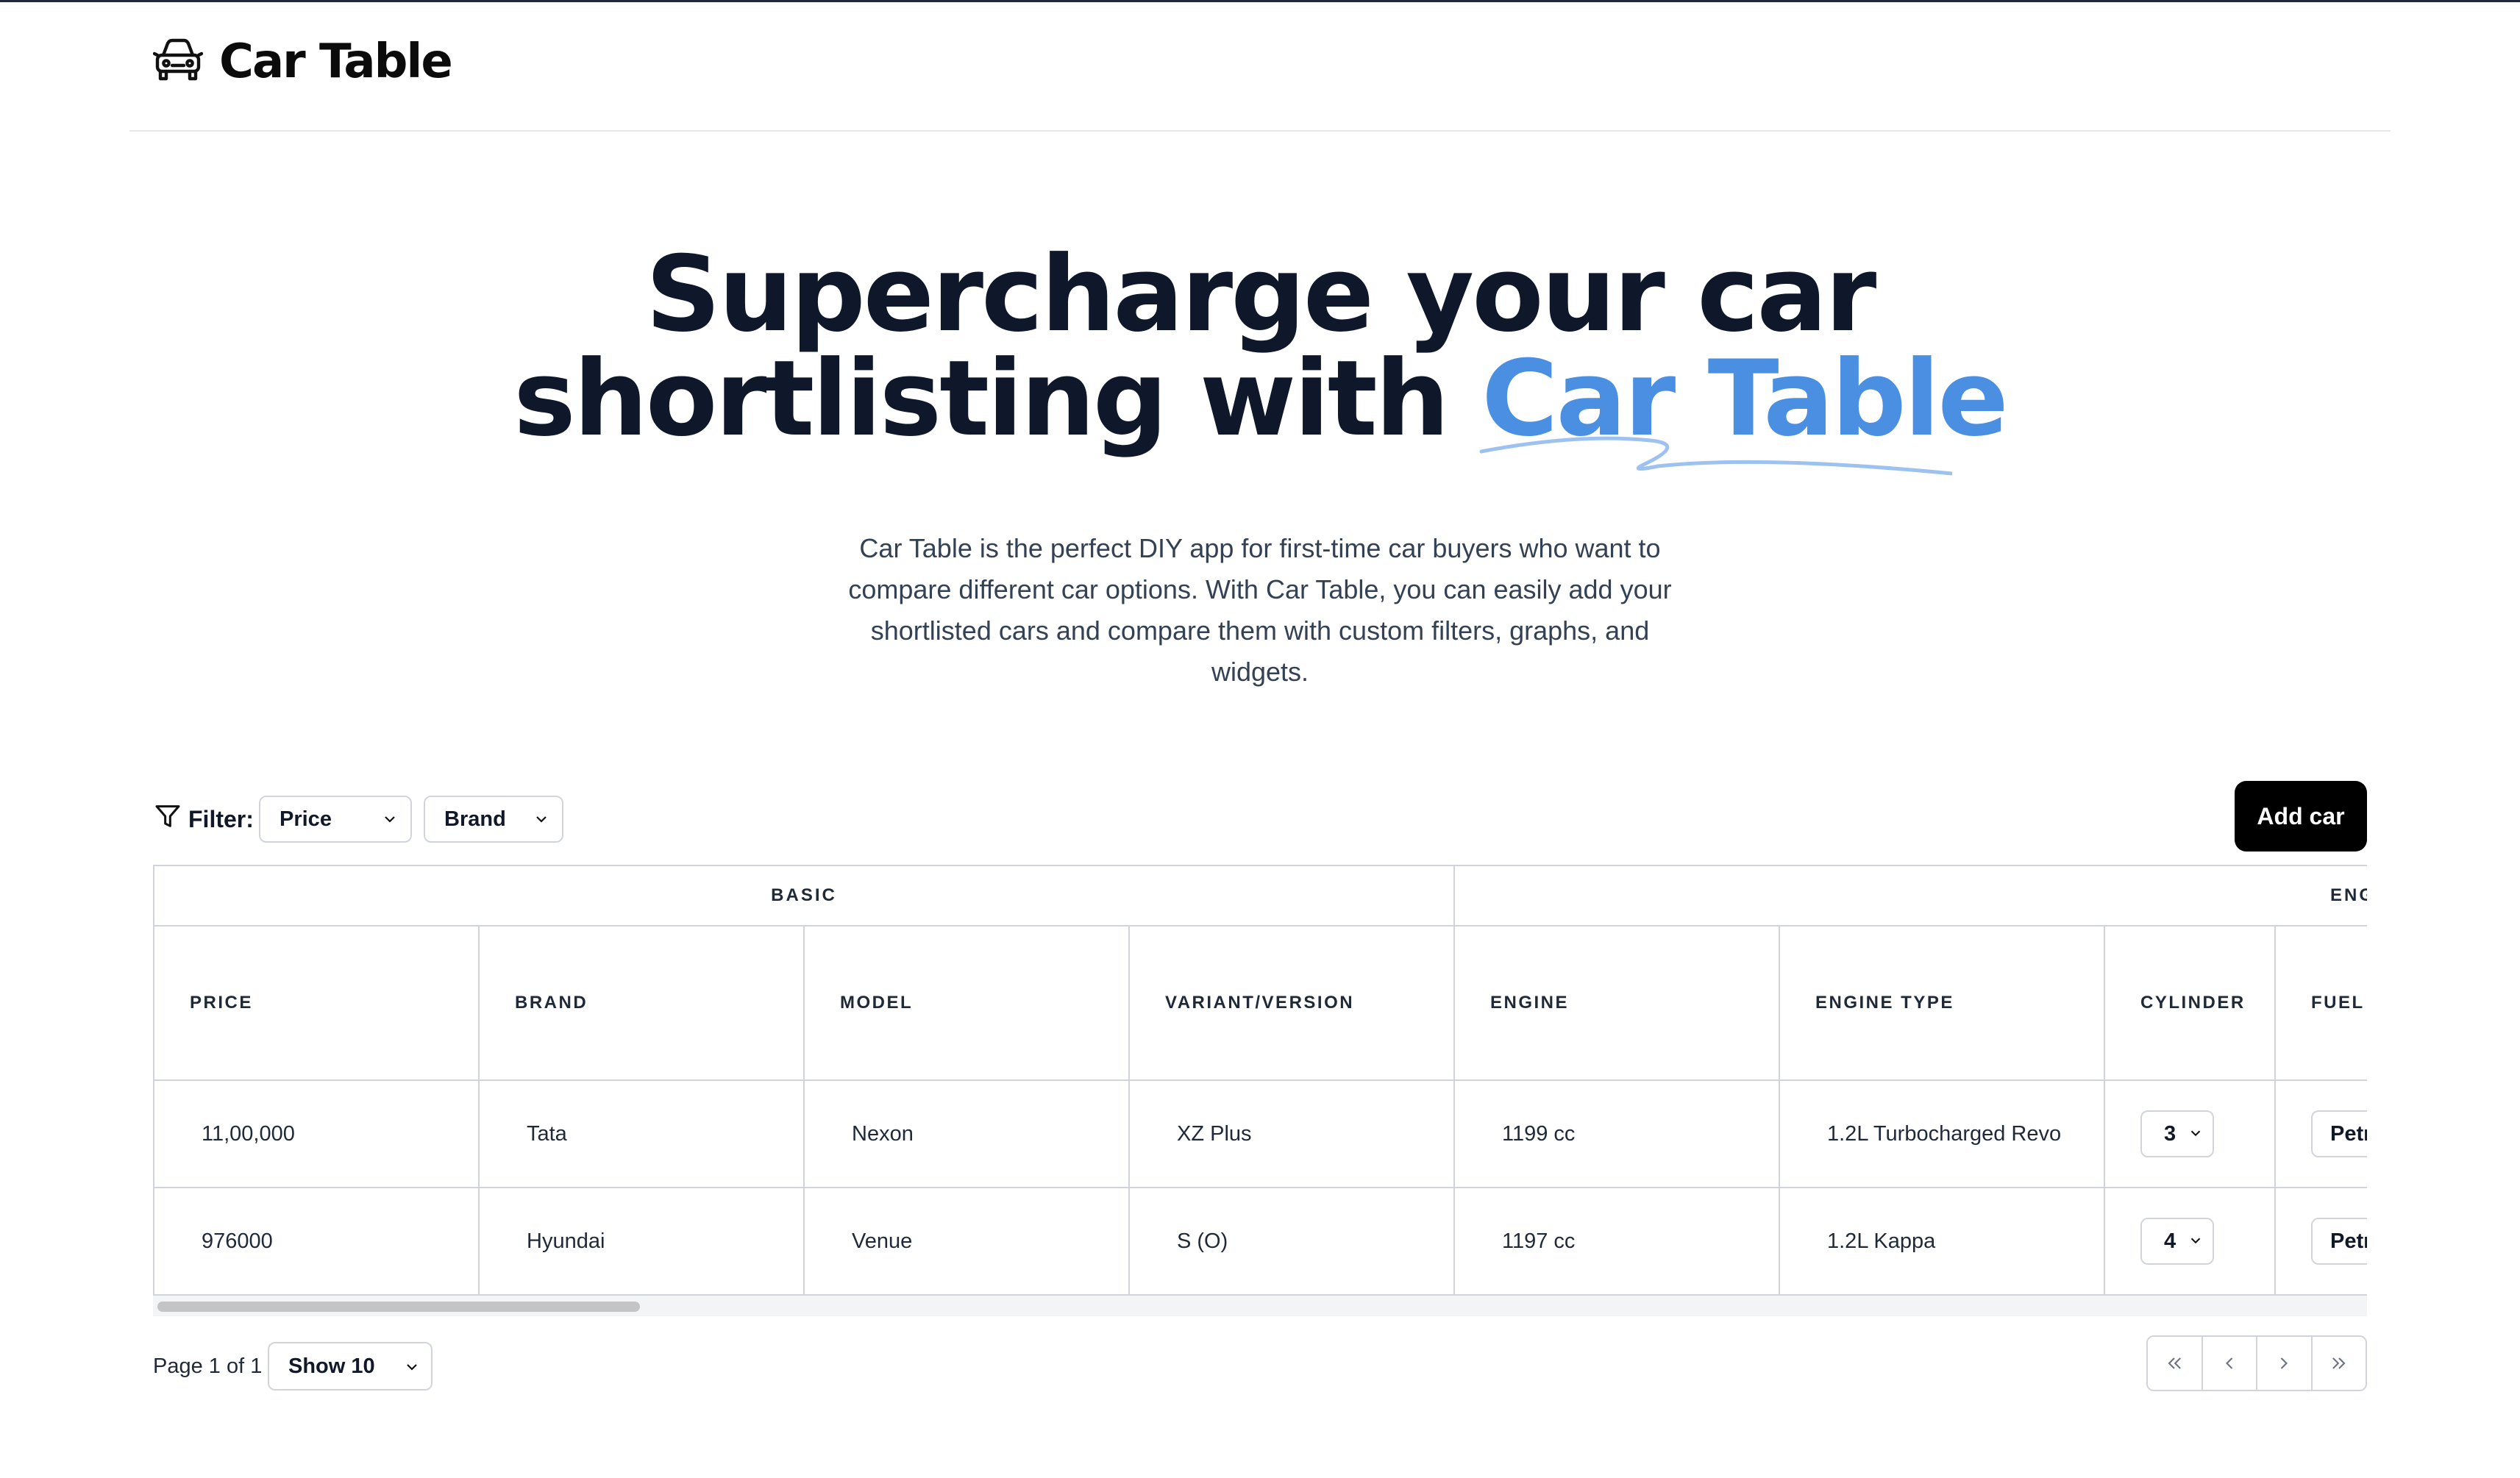 Image resolution: width=2520 pixels, height=1478 pixels. I want to click on cylinder-select-value: 3, so click(2170, 1133).